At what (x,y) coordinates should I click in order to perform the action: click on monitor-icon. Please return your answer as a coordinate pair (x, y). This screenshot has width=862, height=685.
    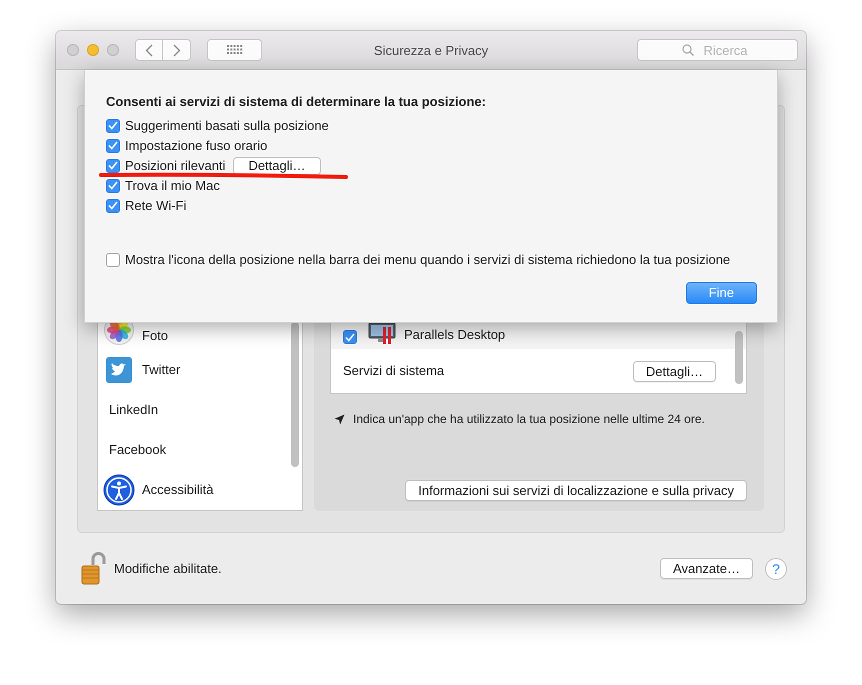
    Looking at the image, I should click on (382, 333).